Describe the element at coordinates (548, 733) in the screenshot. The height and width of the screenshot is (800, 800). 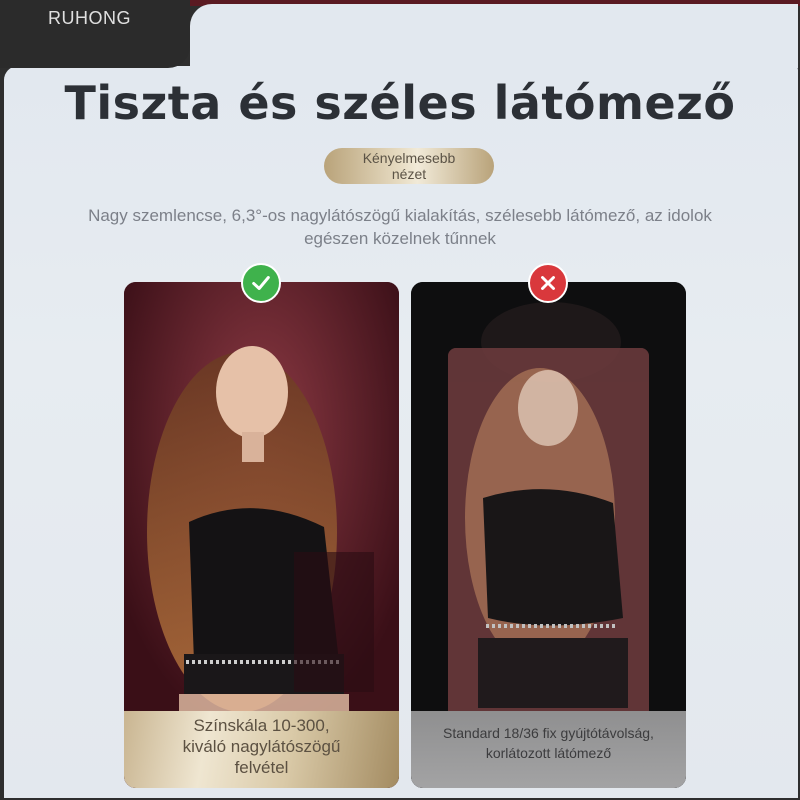
I see `caption-line-1: Standard 18/36 fix gyújtótávolság,` at that location.